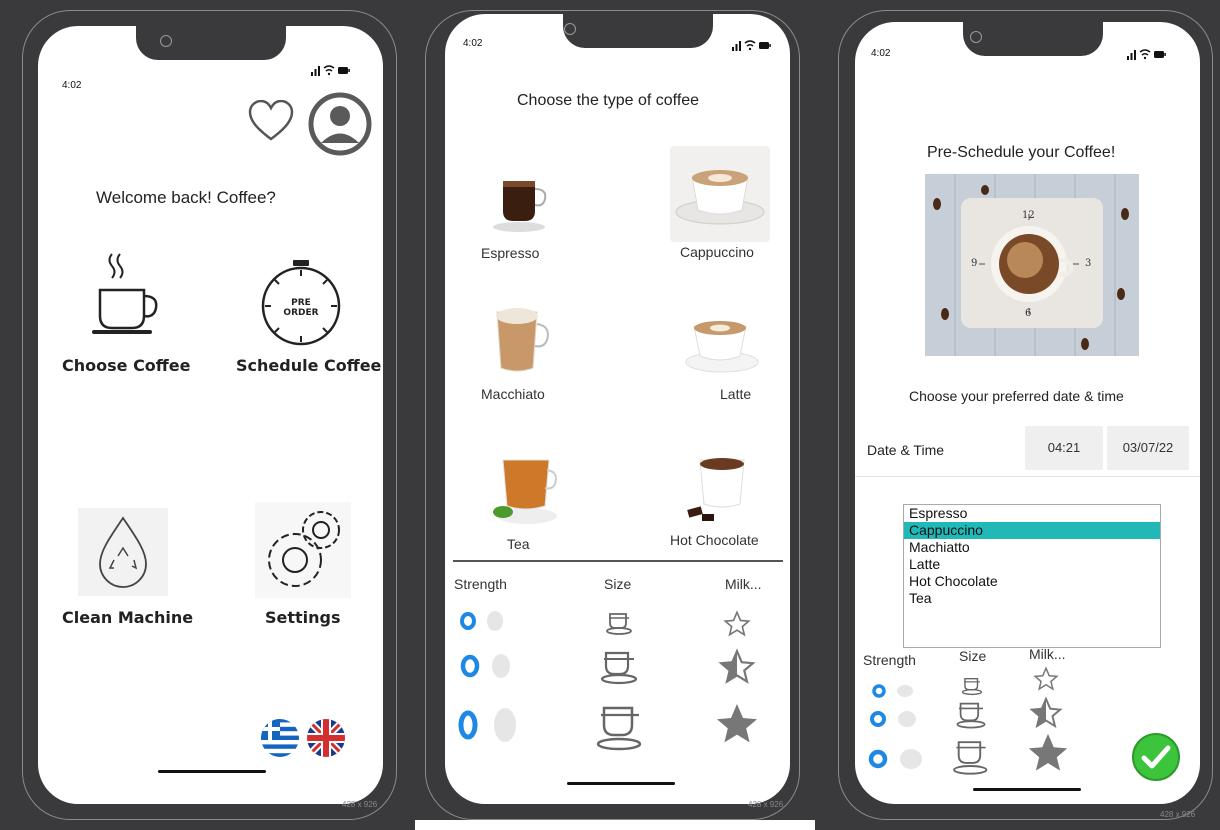 The height and width of the screenshot is (830, 1220). Describe the element at coordinates (714, 540) in the screenshot. I see `hot-chocolate-label: Hot Chocolate` at that location.